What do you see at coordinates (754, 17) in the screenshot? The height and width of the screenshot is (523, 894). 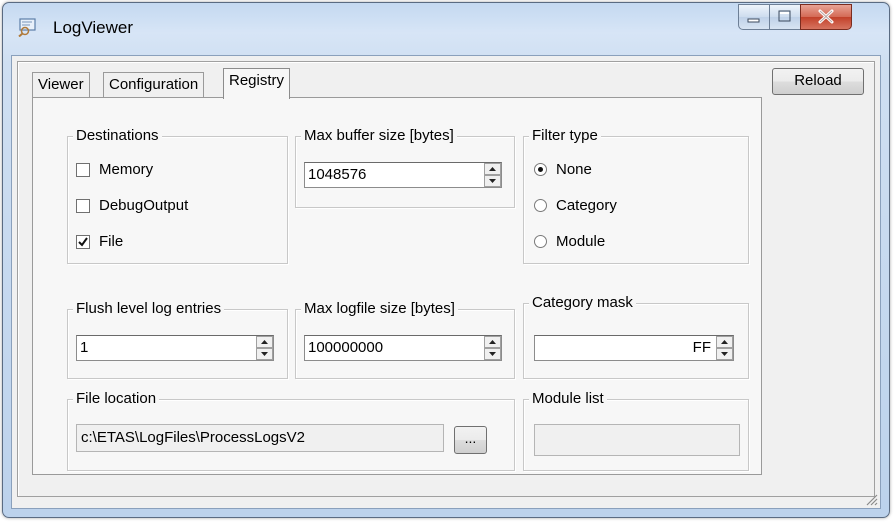 I see `minimize-button` at bounding box center [754, 17].